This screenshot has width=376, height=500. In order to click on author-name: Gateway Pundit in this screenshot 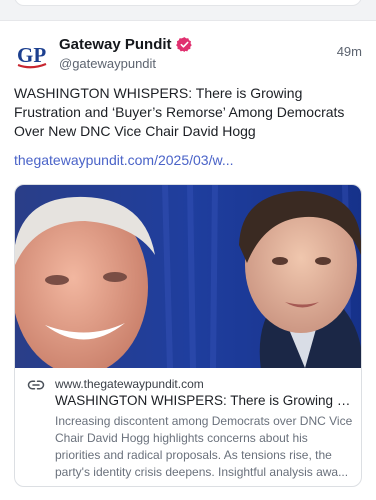, I will do `click(115, 44)`.